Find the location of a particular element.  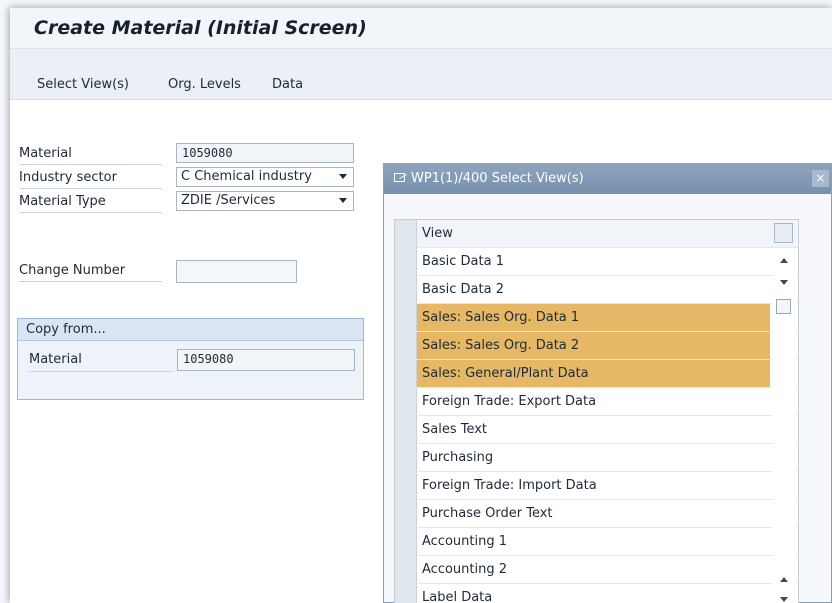

material-type-value: ZDIE /Services is located at coordinates (228, 200).